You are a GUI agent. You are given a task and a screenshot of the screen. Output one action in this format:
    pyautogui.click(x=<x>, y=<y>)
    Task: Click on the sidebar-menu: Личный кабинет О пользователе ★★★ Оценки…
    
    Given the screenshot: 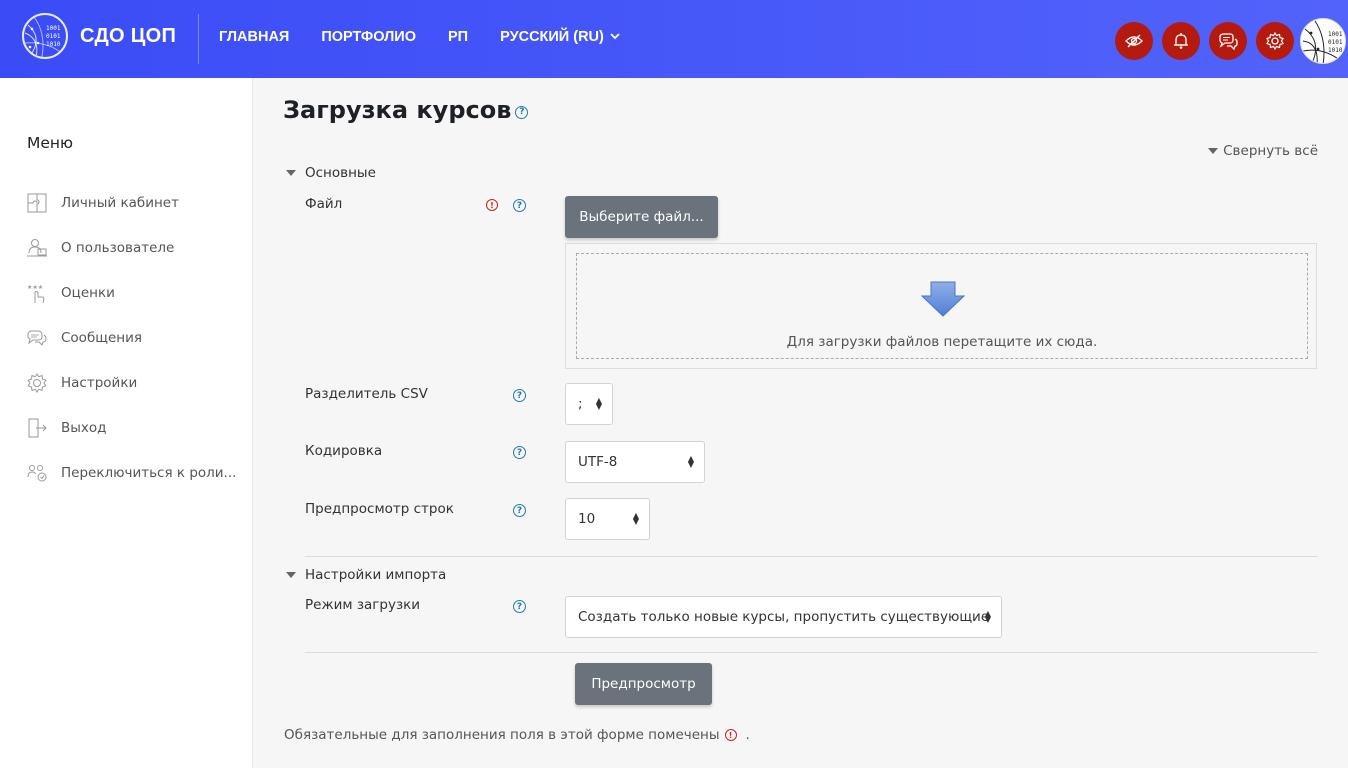 What is the action you would take?
    pyautogui.click(x=130, y=337)
    